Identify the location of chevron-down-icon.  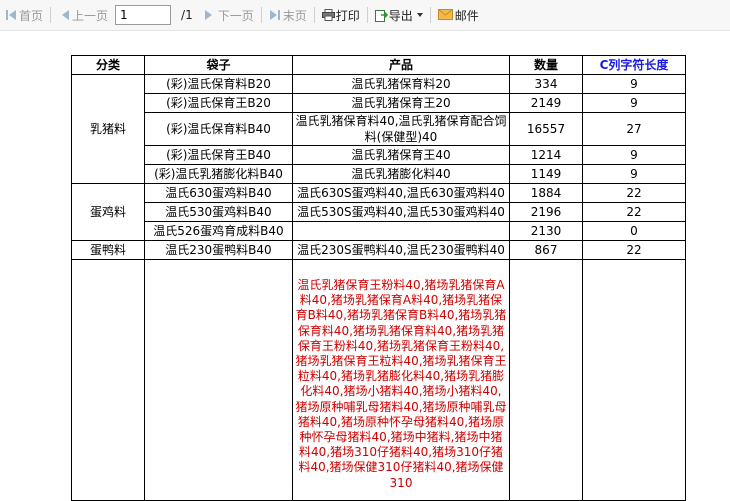
(419, 15).